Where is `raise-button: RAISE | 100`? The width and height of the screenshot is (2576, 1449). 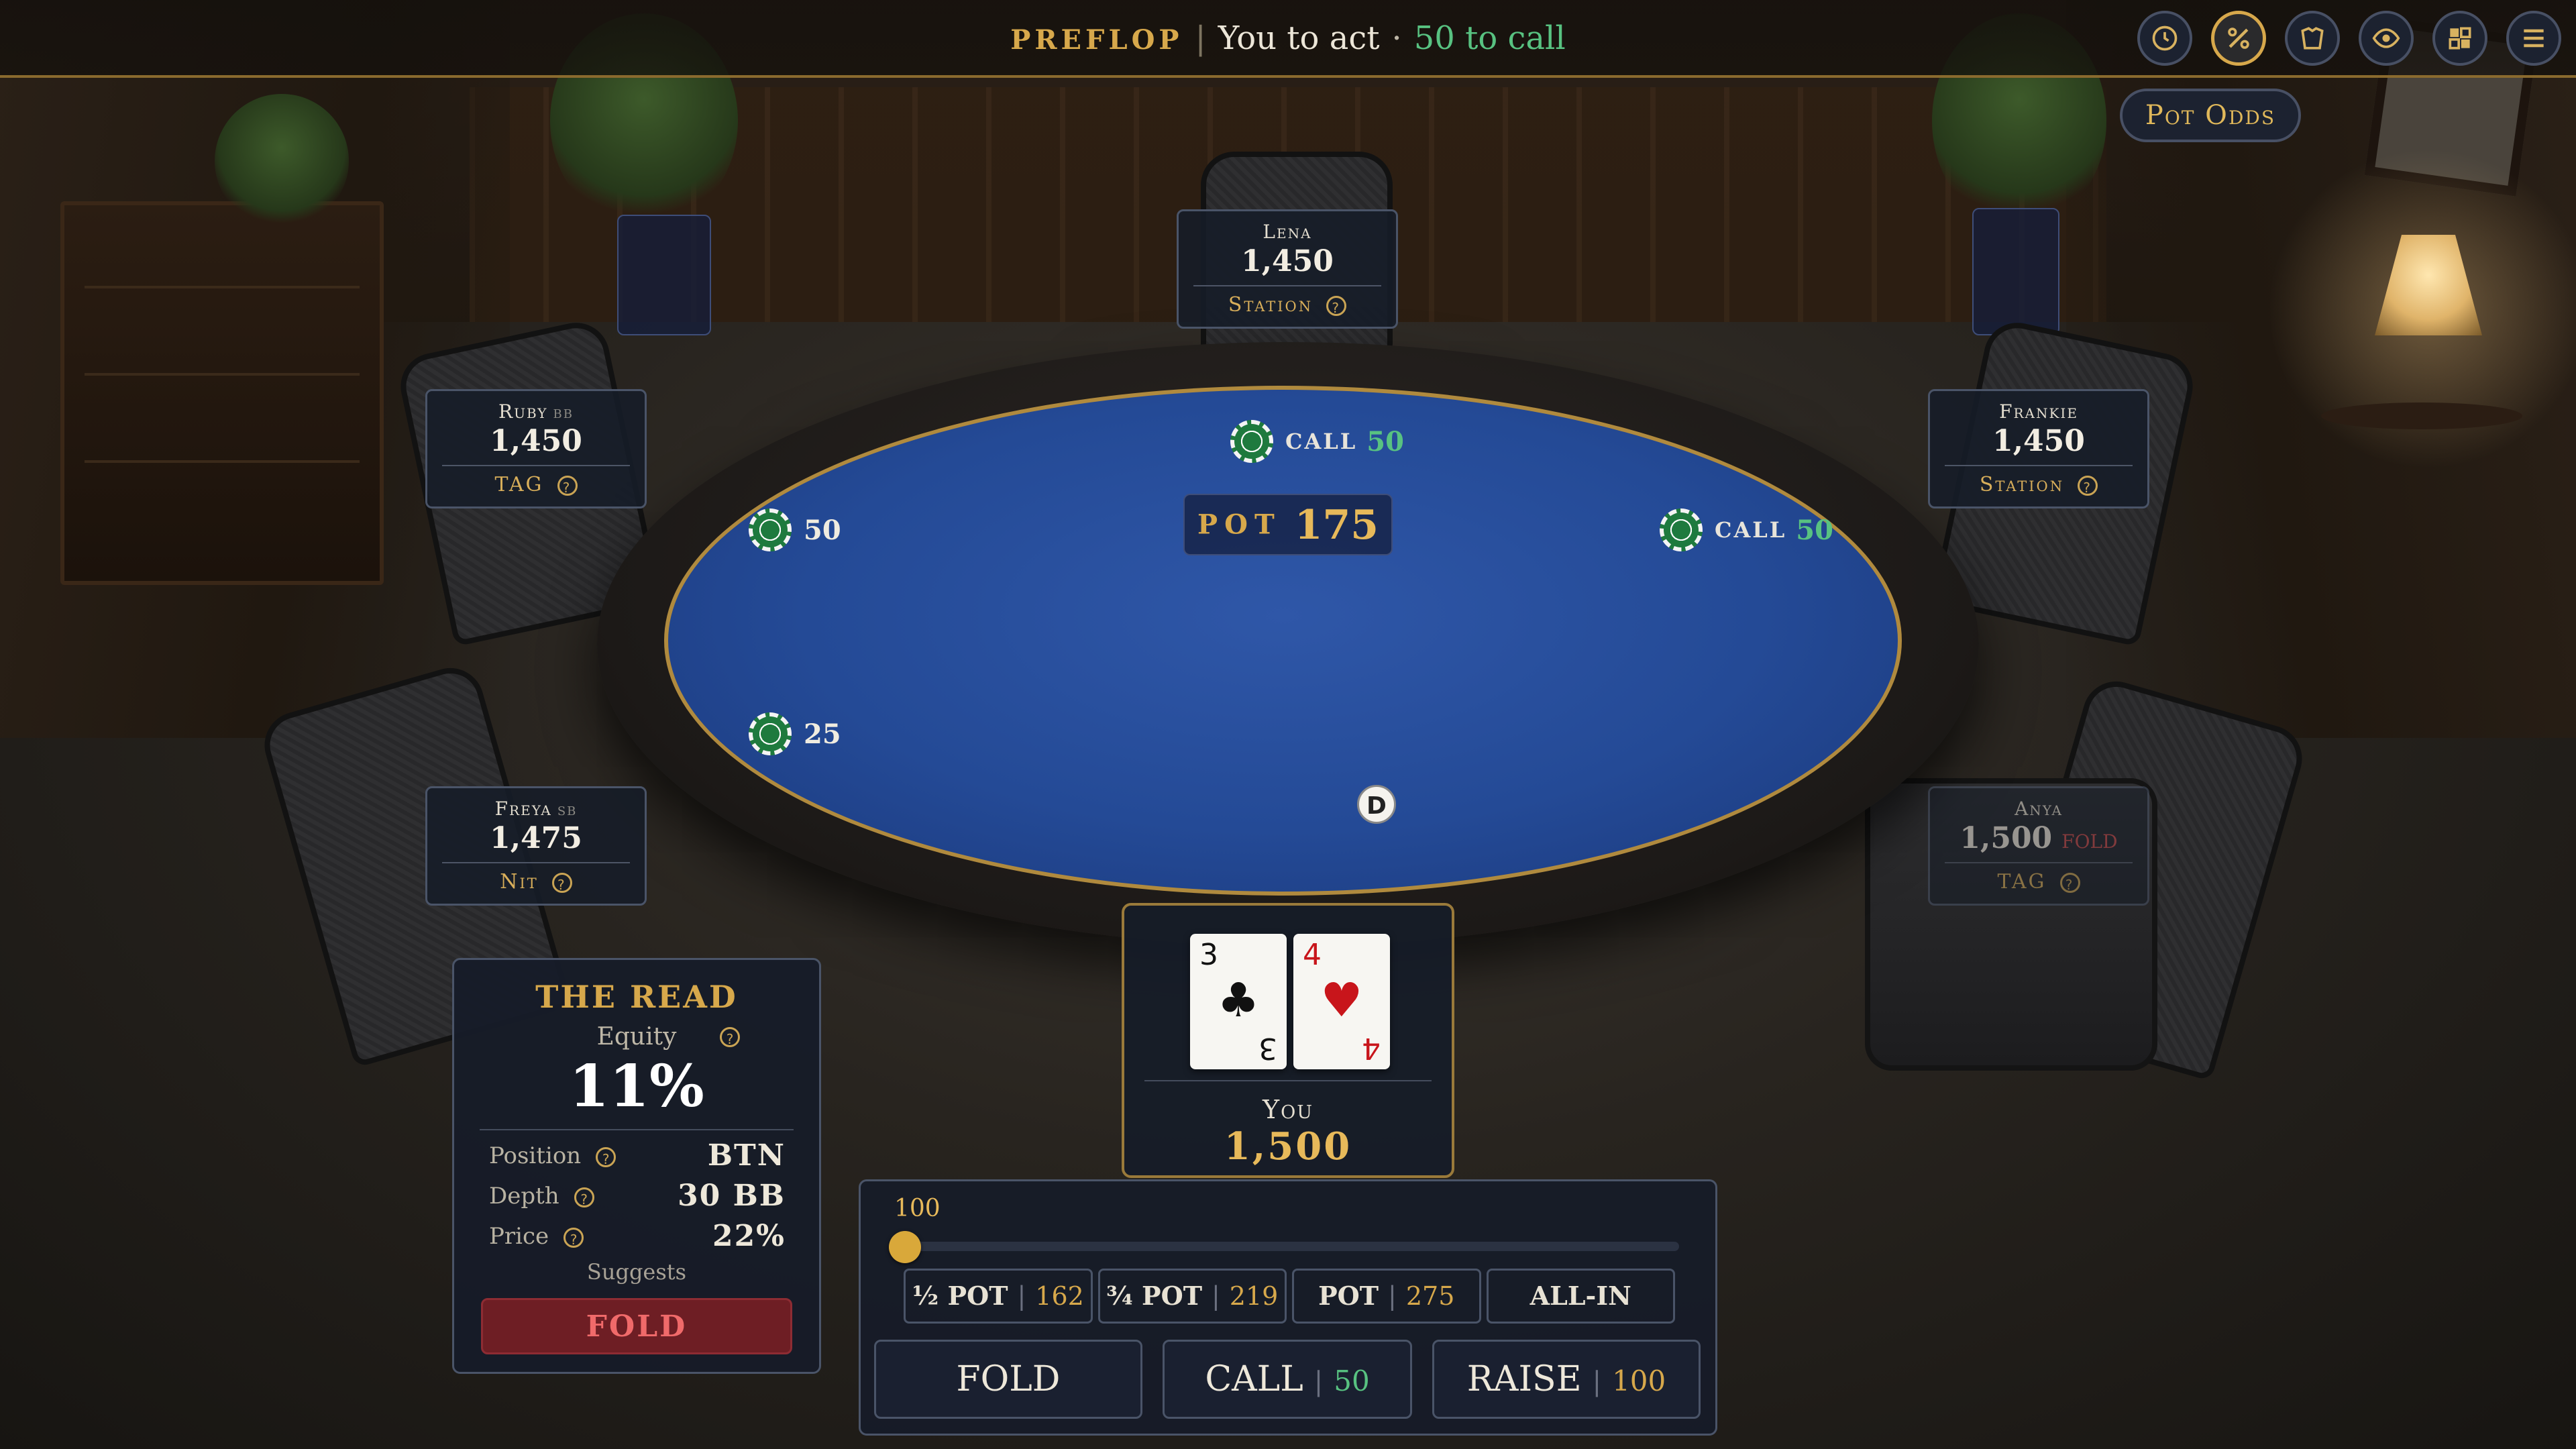
raise-button: RAISE | 100 is located at coordinates (1566, 1379).